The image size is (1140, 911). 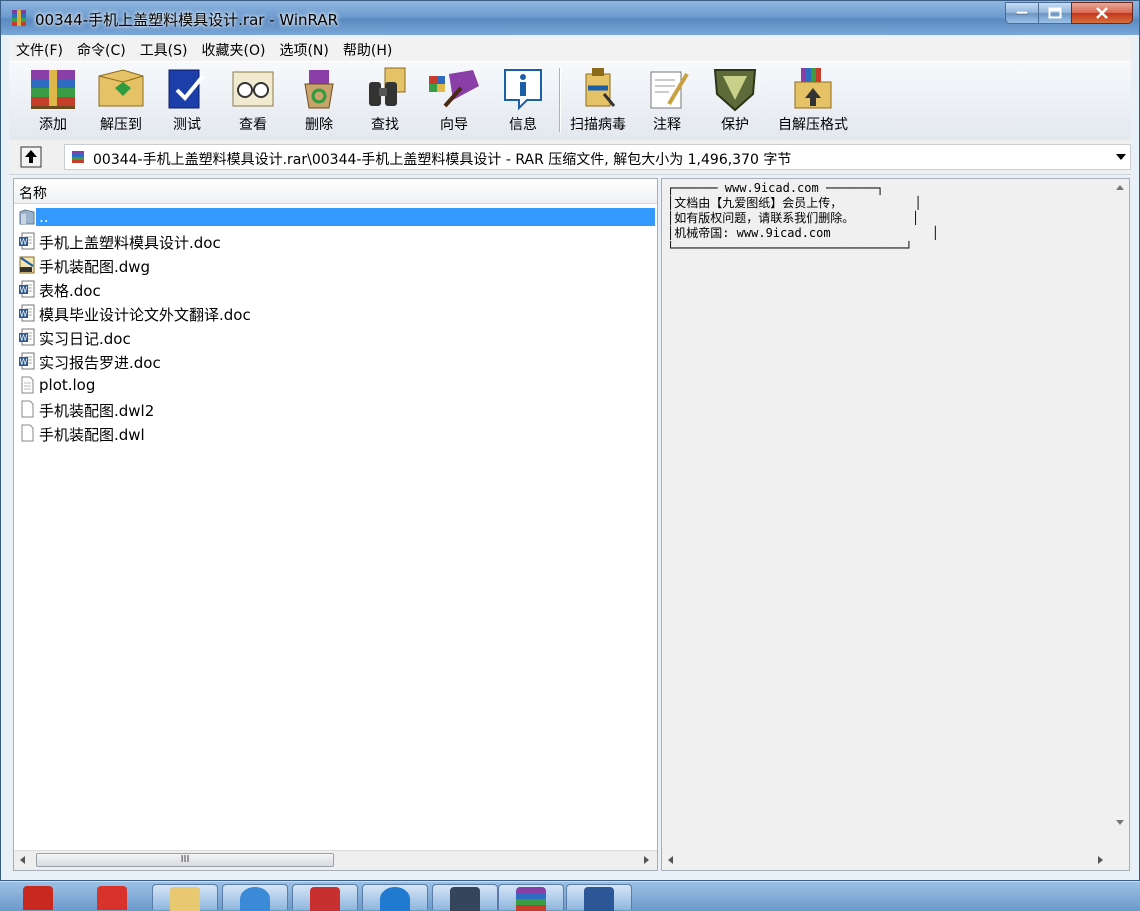 What do you see at coordinates (598, 101) in the screenshot?
I see `virus-scan-button: 扫描病毒` at bounding box center [598, 101].